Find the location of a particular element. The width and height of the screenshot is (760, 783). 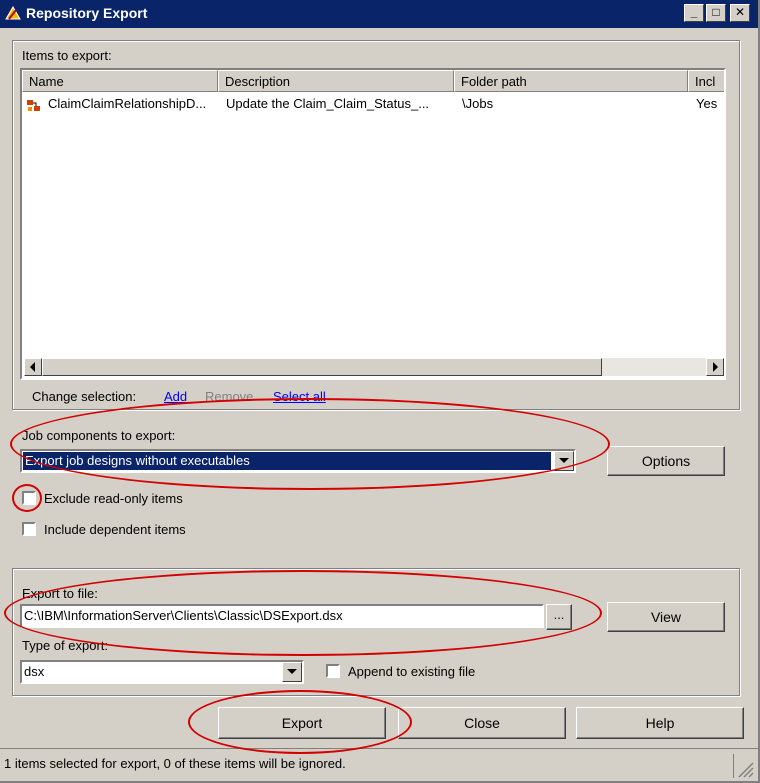

scroll-left-button is located at coordinates (33, 367).